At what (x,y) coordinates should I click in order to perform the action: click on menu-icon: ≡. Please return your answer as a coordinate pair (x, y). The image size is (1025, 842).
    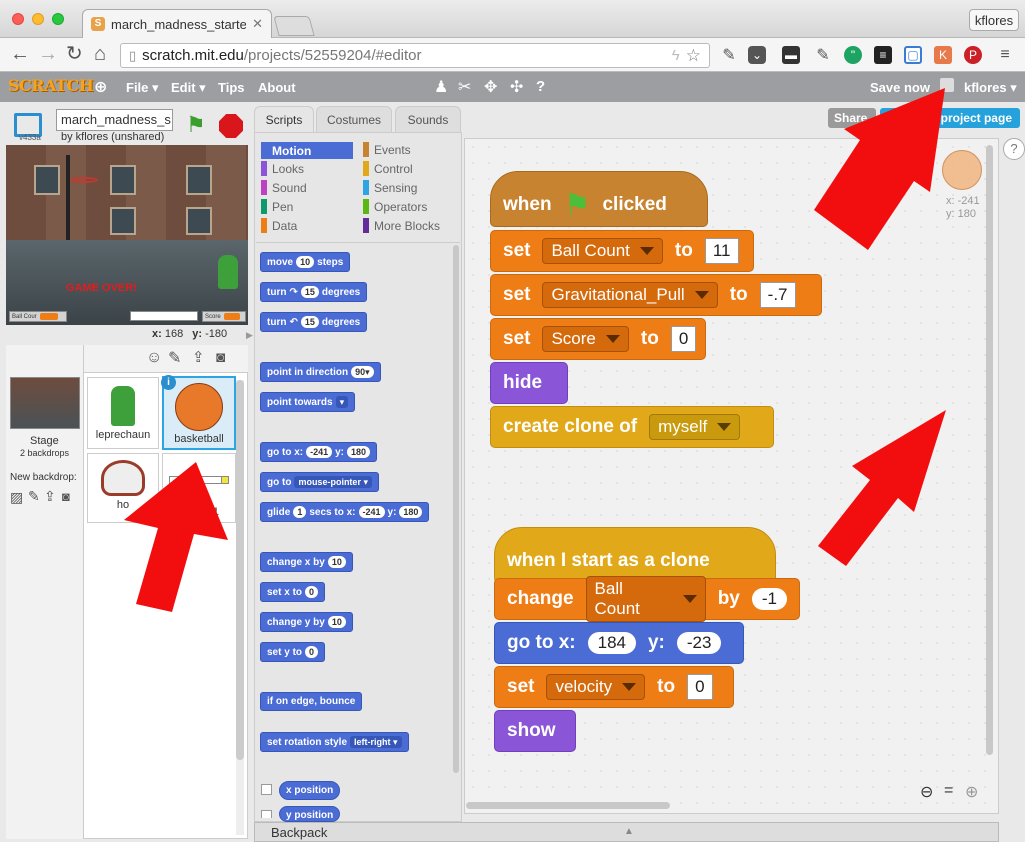
    Looking at the image, I should click on (1005, 55).